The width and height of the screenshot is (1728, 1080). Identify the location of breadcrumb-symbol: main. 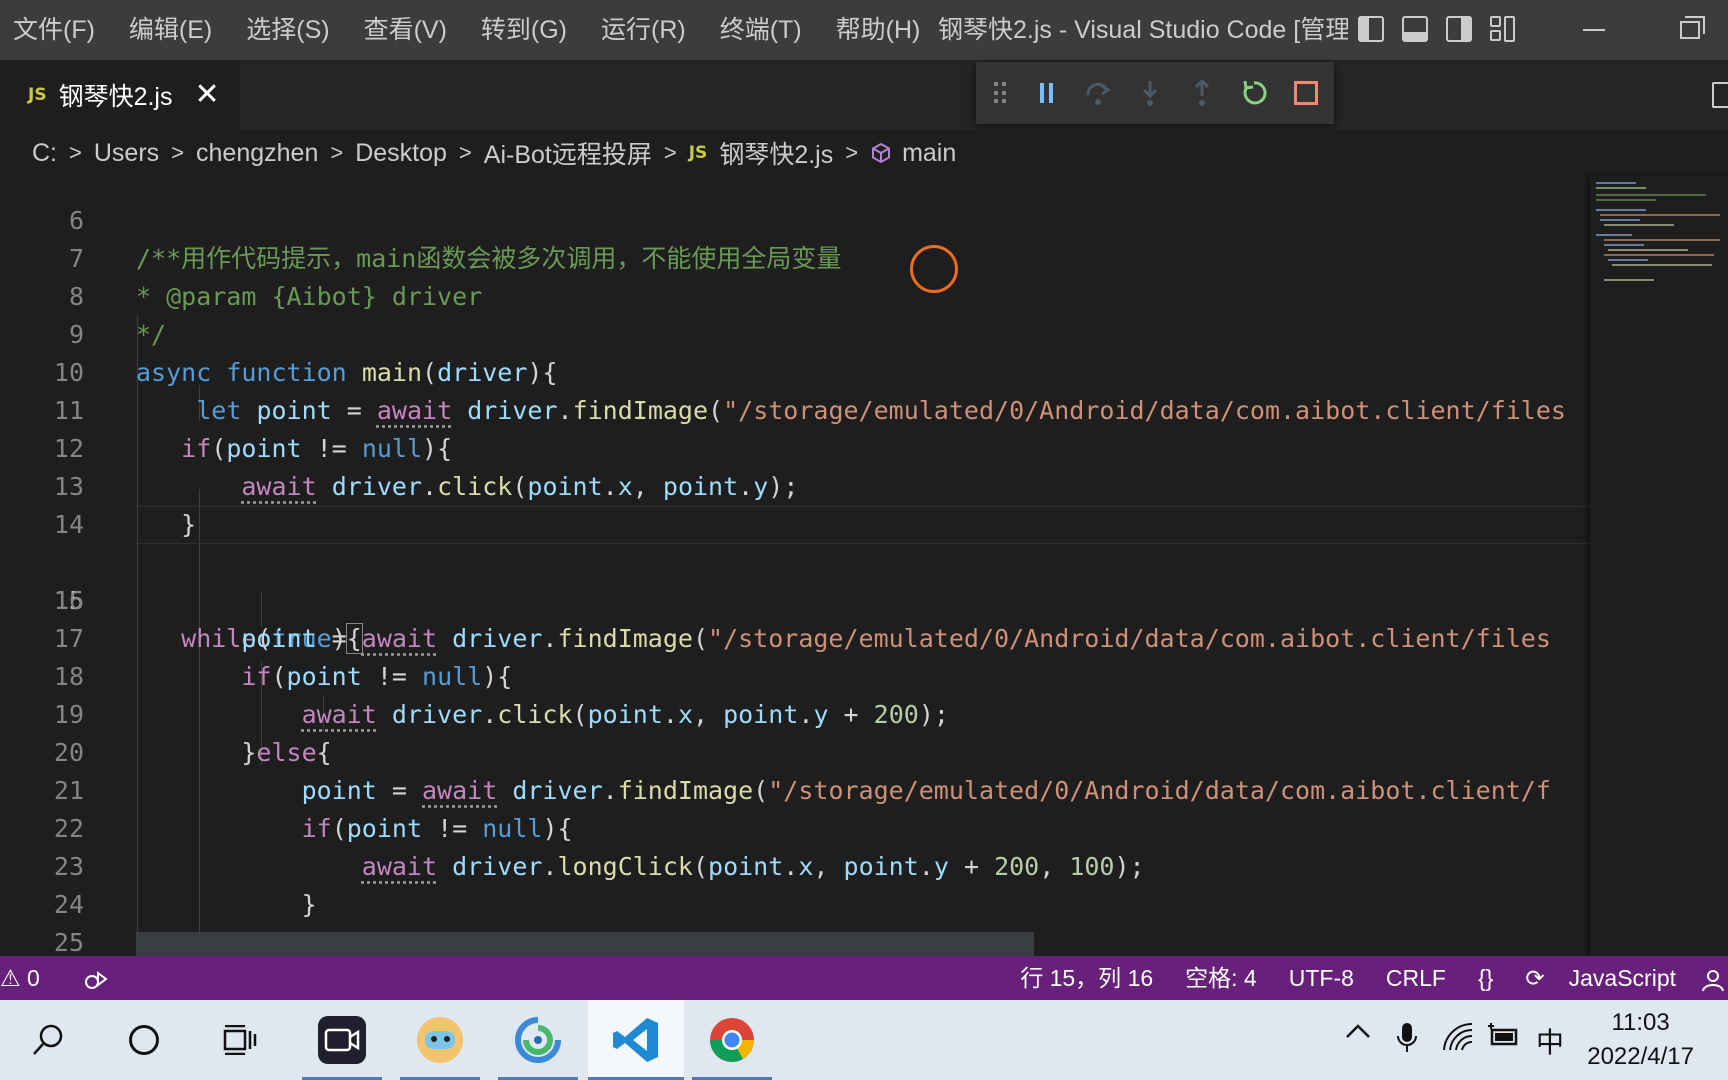
(929, 153).